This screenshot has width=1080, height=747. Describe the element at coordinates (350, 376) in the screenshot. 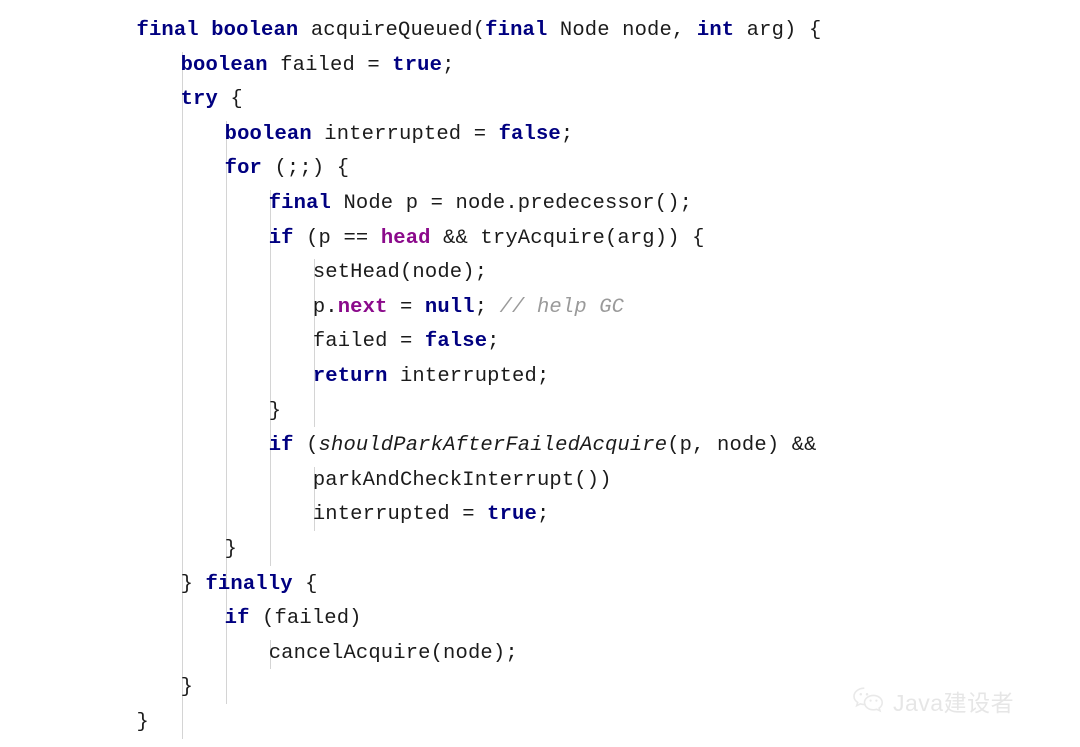

I see `code-token-keyword: return` at that location.